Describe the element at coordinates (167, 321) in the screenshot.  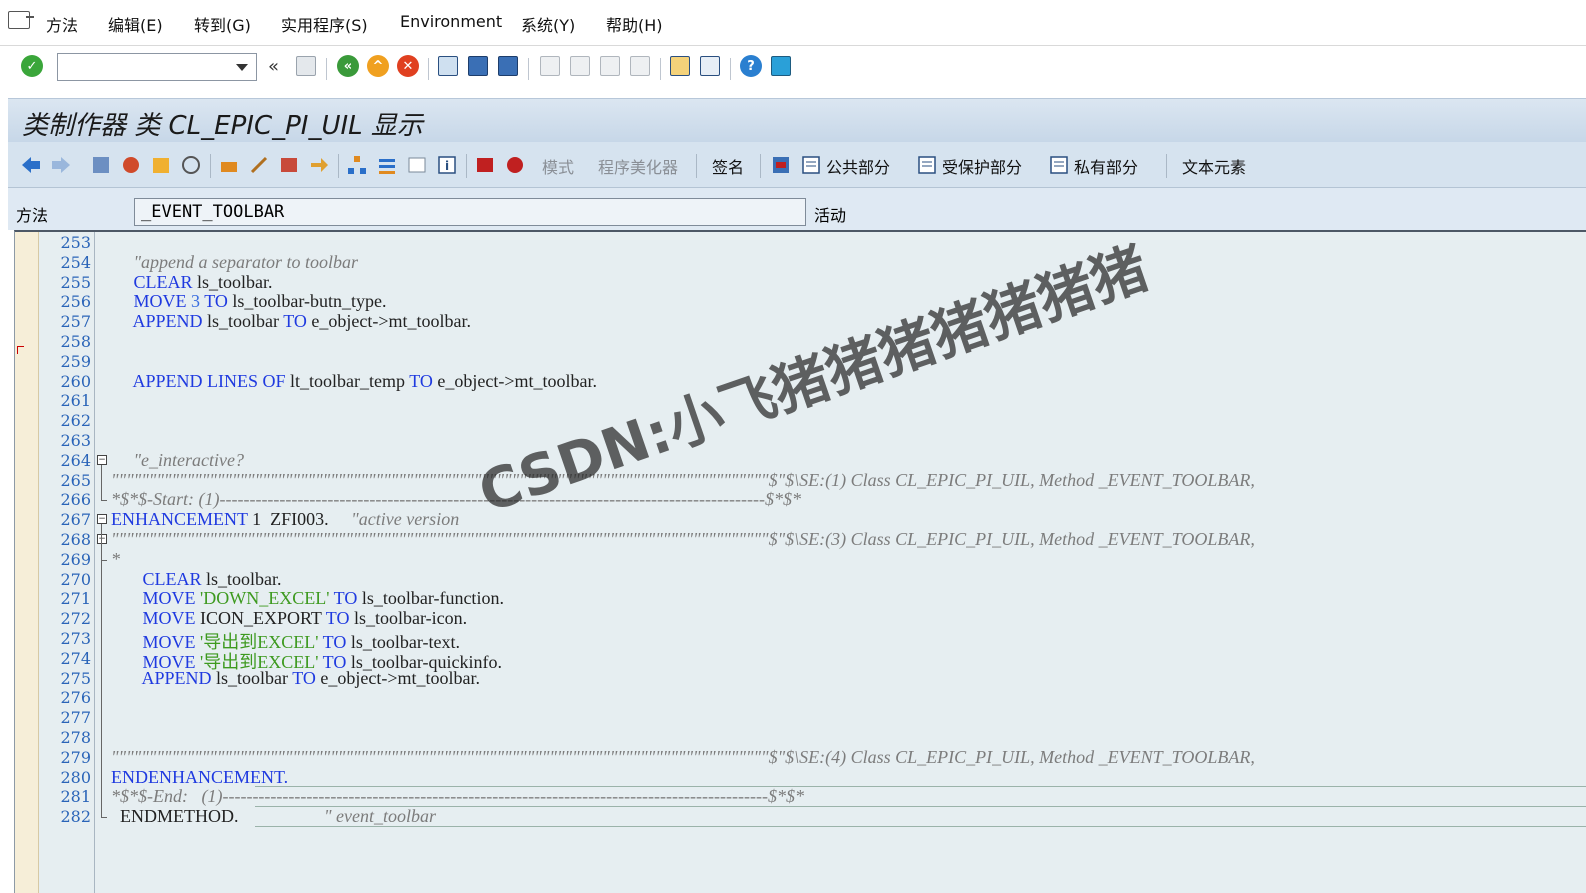
I see `code-token: APPEND` at that location.